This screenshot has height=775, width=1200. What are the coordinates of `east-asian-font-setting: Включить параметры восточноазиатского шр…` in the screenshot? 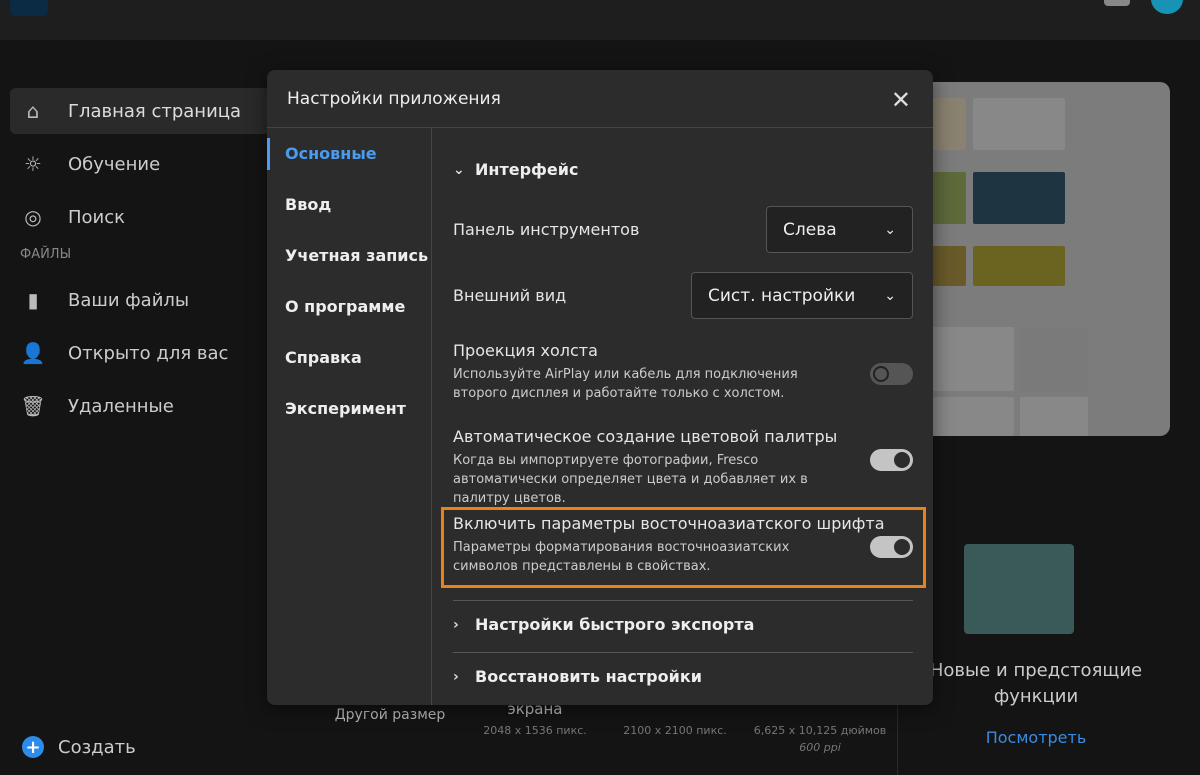 It's located at (683, 545).